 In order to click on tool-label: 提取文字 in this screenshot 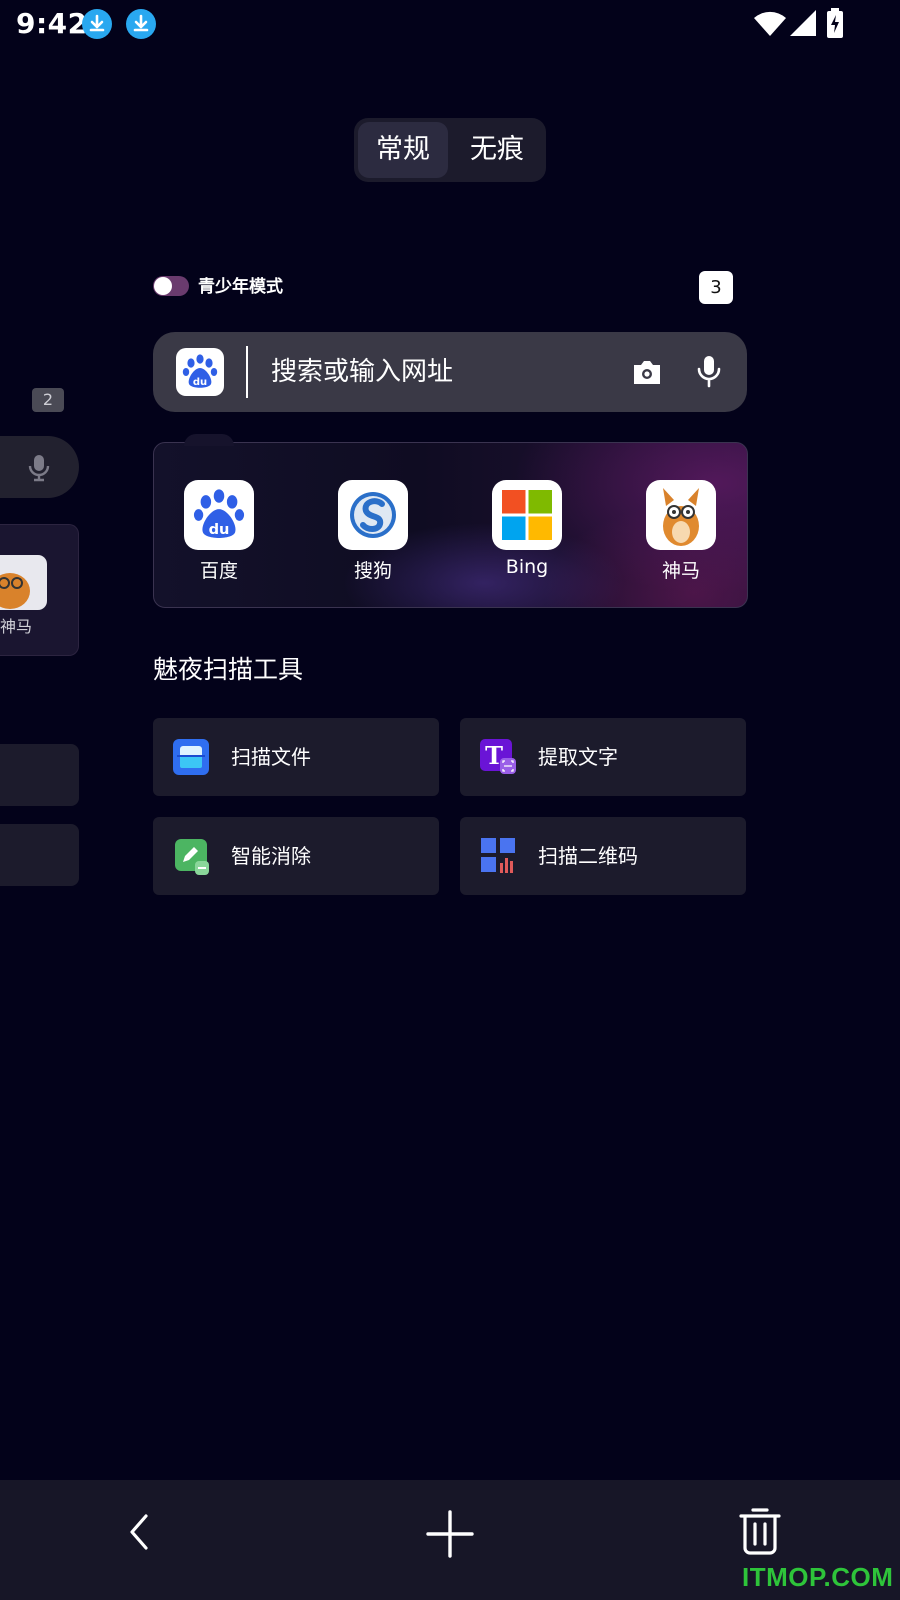, I will do `click(578, 757)`.